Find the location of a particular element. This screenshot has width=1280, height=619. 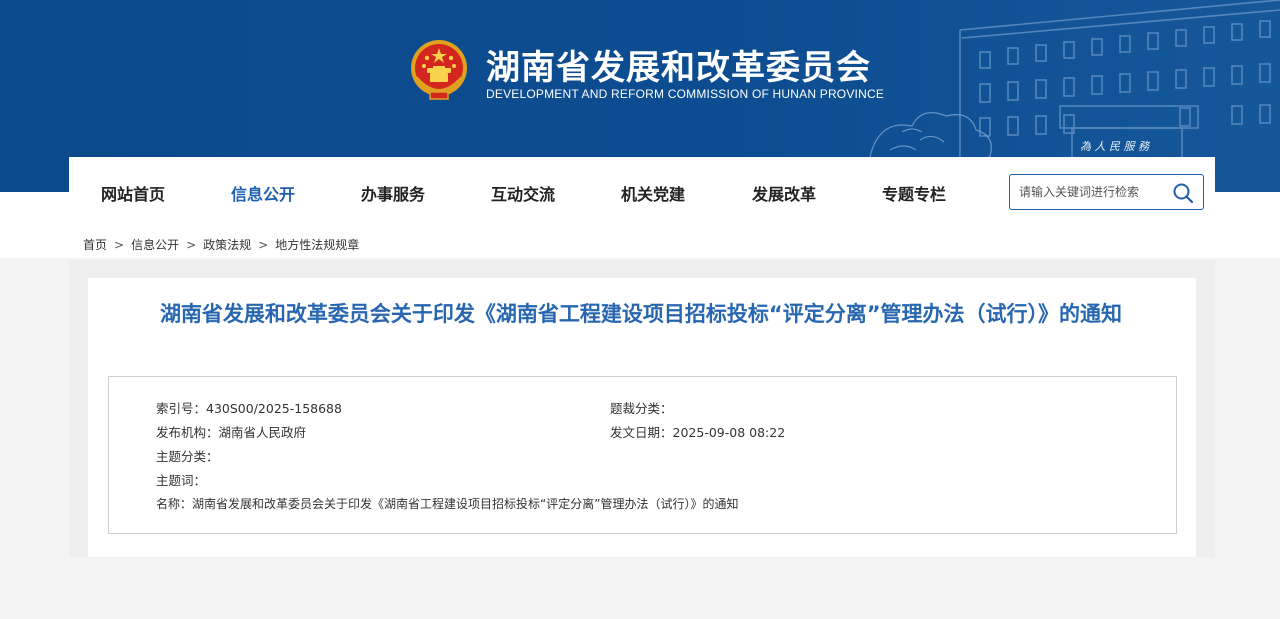

main-nav: 网站首页 信息公开 办事服务 互动交流 机关党建 发展改革 专题专栏 is located at coordinates (642, 192).